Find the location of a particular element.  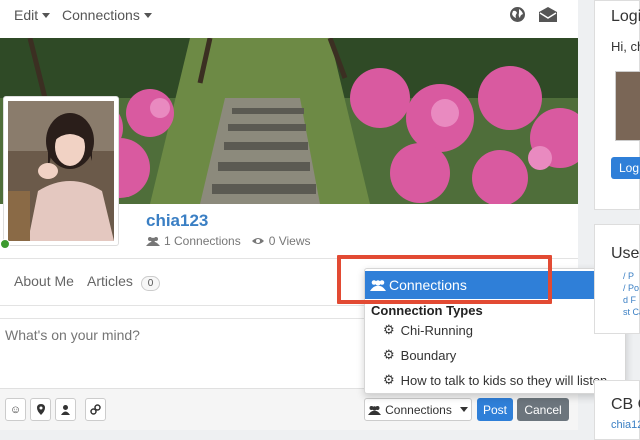

post-button: Post is located at coordinates (495, 409).